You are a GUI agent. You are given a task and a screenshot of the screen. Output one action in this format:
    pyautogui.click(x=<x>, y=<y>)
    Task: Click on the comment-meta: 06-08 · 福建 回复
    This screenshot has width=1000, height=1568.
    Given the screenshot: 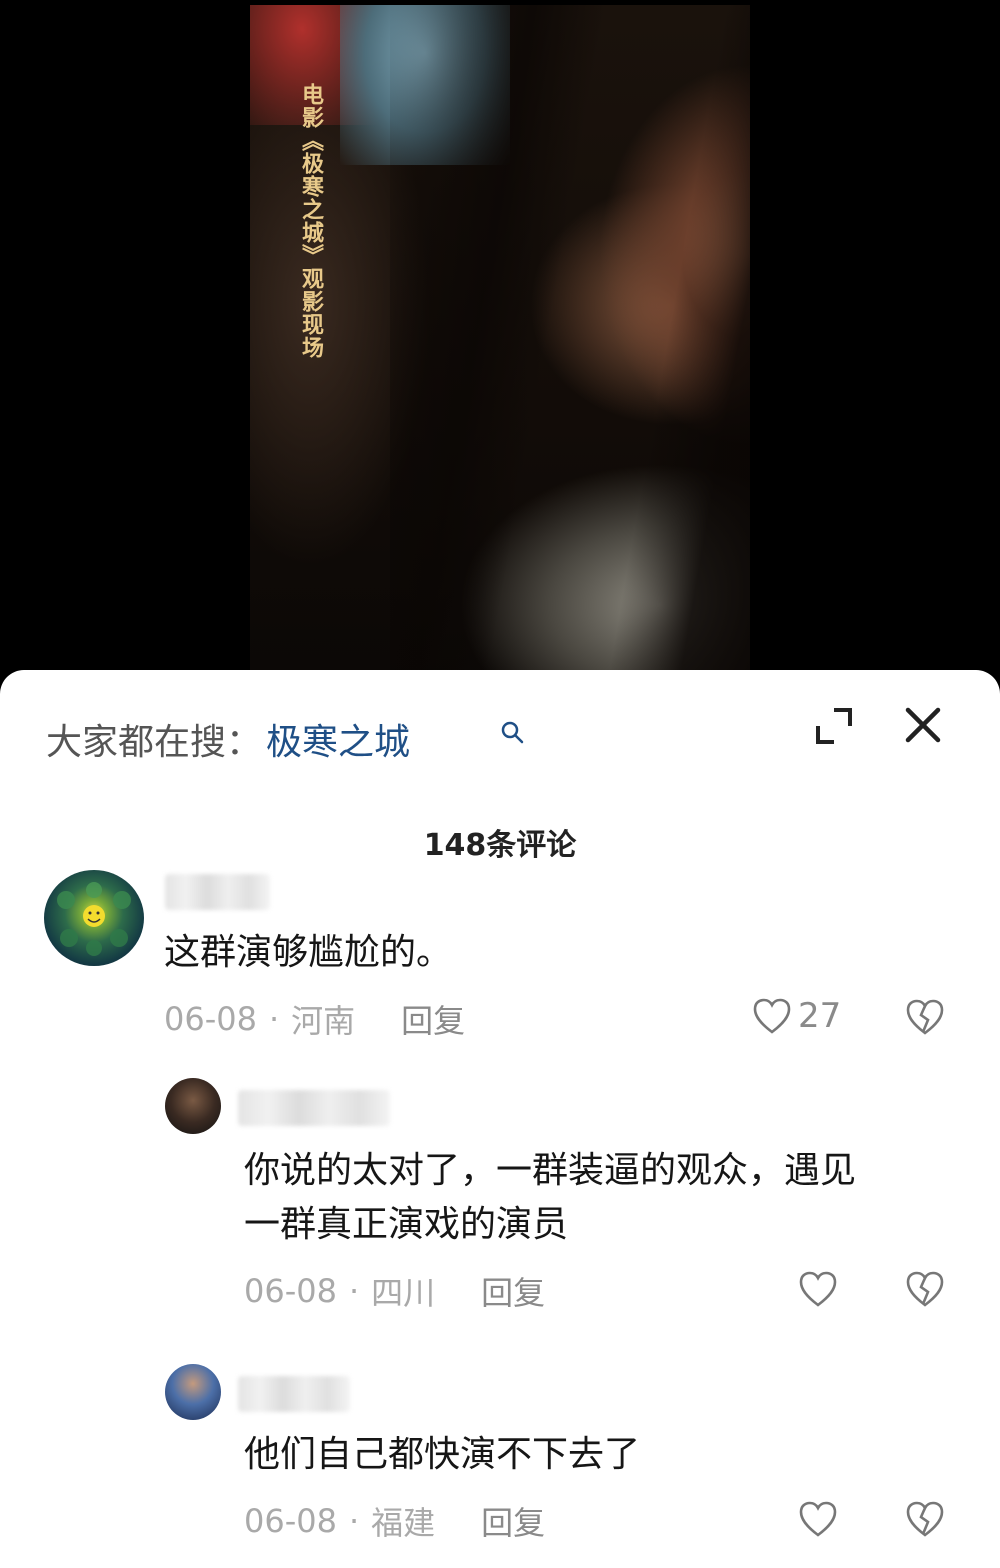 What is the action you would take?
    pyautogui.click(x=394, y=1521)
    